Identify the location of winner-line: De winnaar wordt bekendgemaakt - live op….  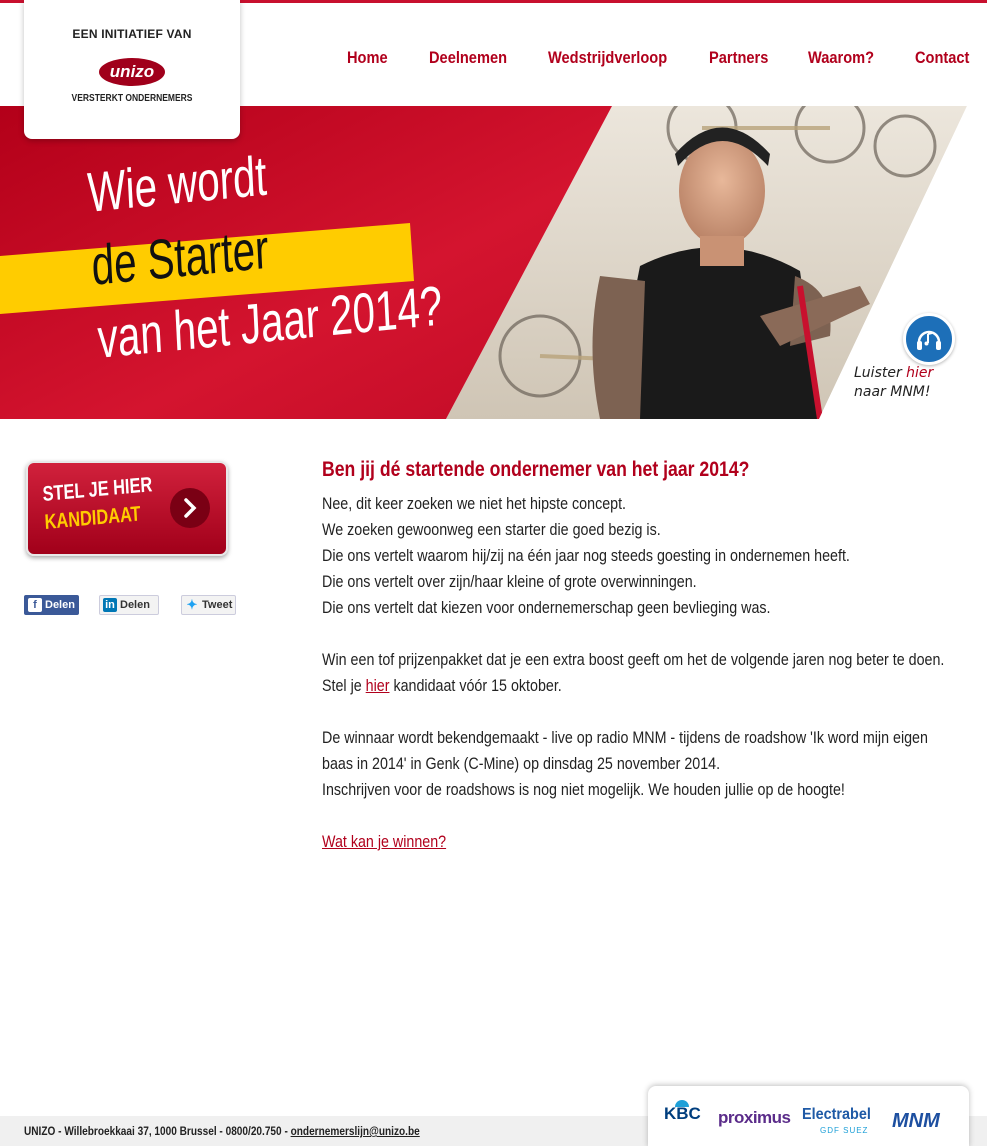
(625, 737).